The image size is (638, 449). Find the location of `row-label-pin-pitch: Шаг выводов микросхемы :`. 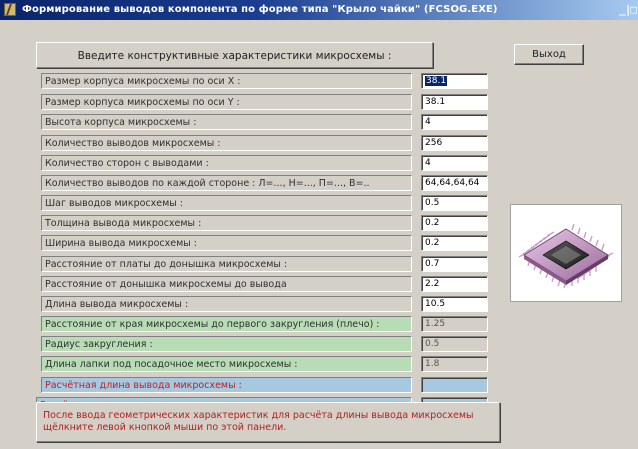

row-label-pin-pitch: Шаг выводов микросхемы : is located at coordinates (226, 203).